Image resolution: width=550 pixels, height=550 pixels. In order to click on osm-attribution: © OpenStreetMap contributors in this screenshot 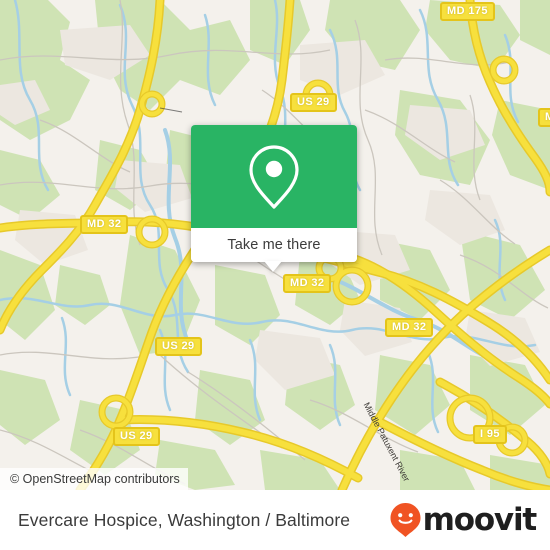, I will do `click(94, 479)`.